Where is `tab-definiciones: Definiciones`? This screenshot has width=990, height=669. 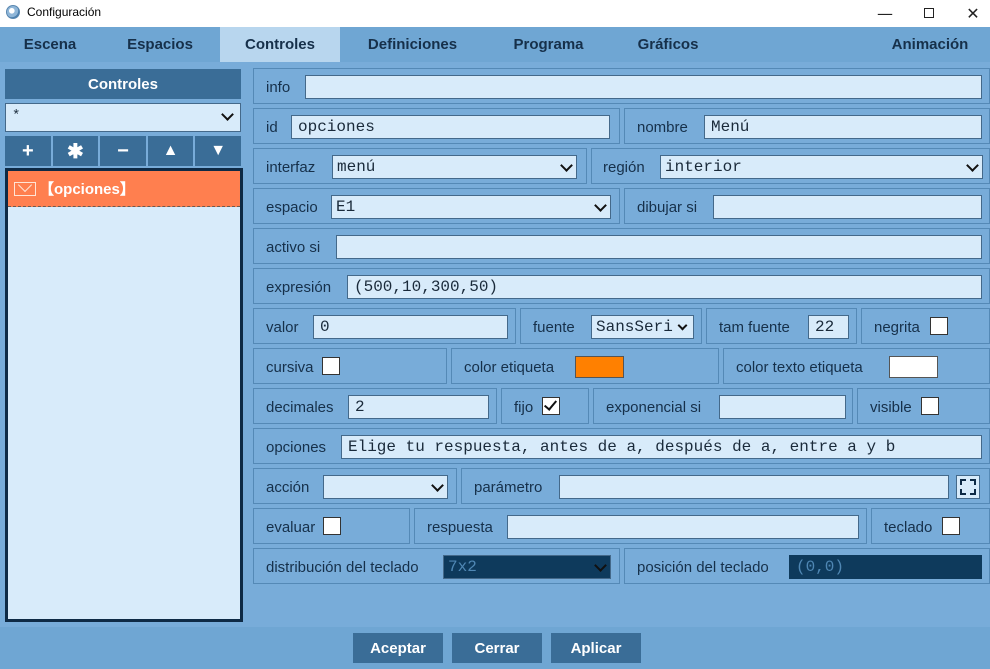 tab-definiciones: Definiciones is located at coordinates (412, 44).